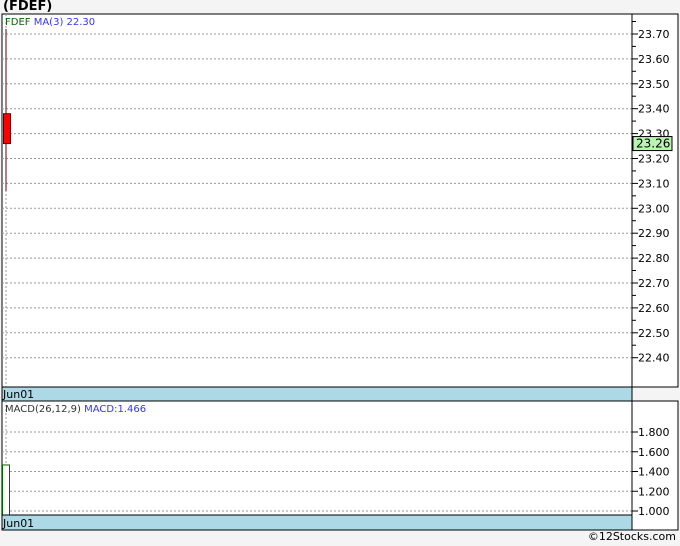  I want to click on y-tick-label: 23.00, so click(654, 208).